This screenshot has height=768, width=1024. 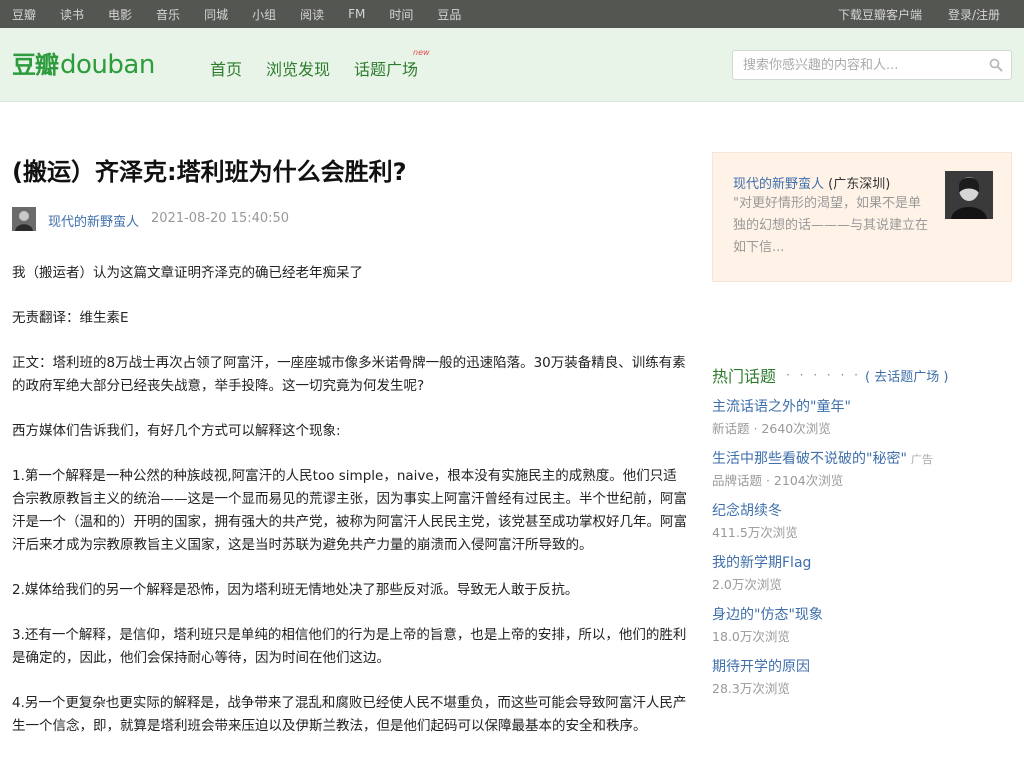 I want to click on author-name-link: 现代的新野蛮人, so click(x=93, y=220).